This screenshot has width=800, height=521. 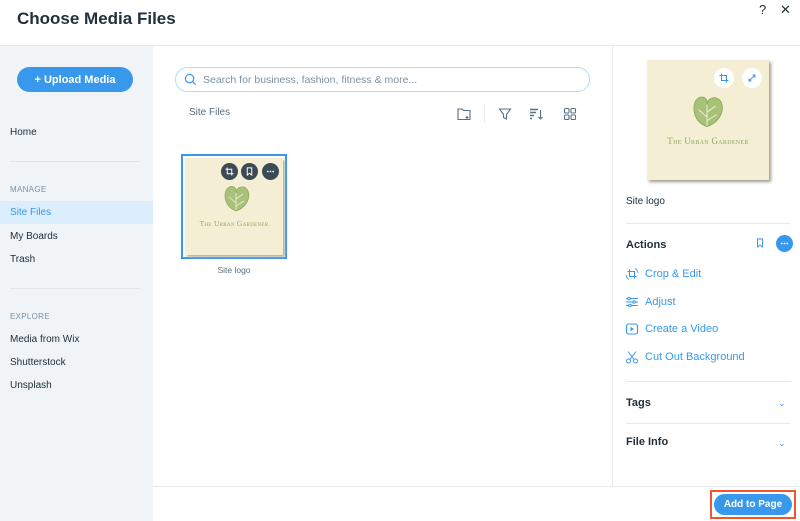 I want to click on sidebar-item-home: Home, so click(x=76, y=132).